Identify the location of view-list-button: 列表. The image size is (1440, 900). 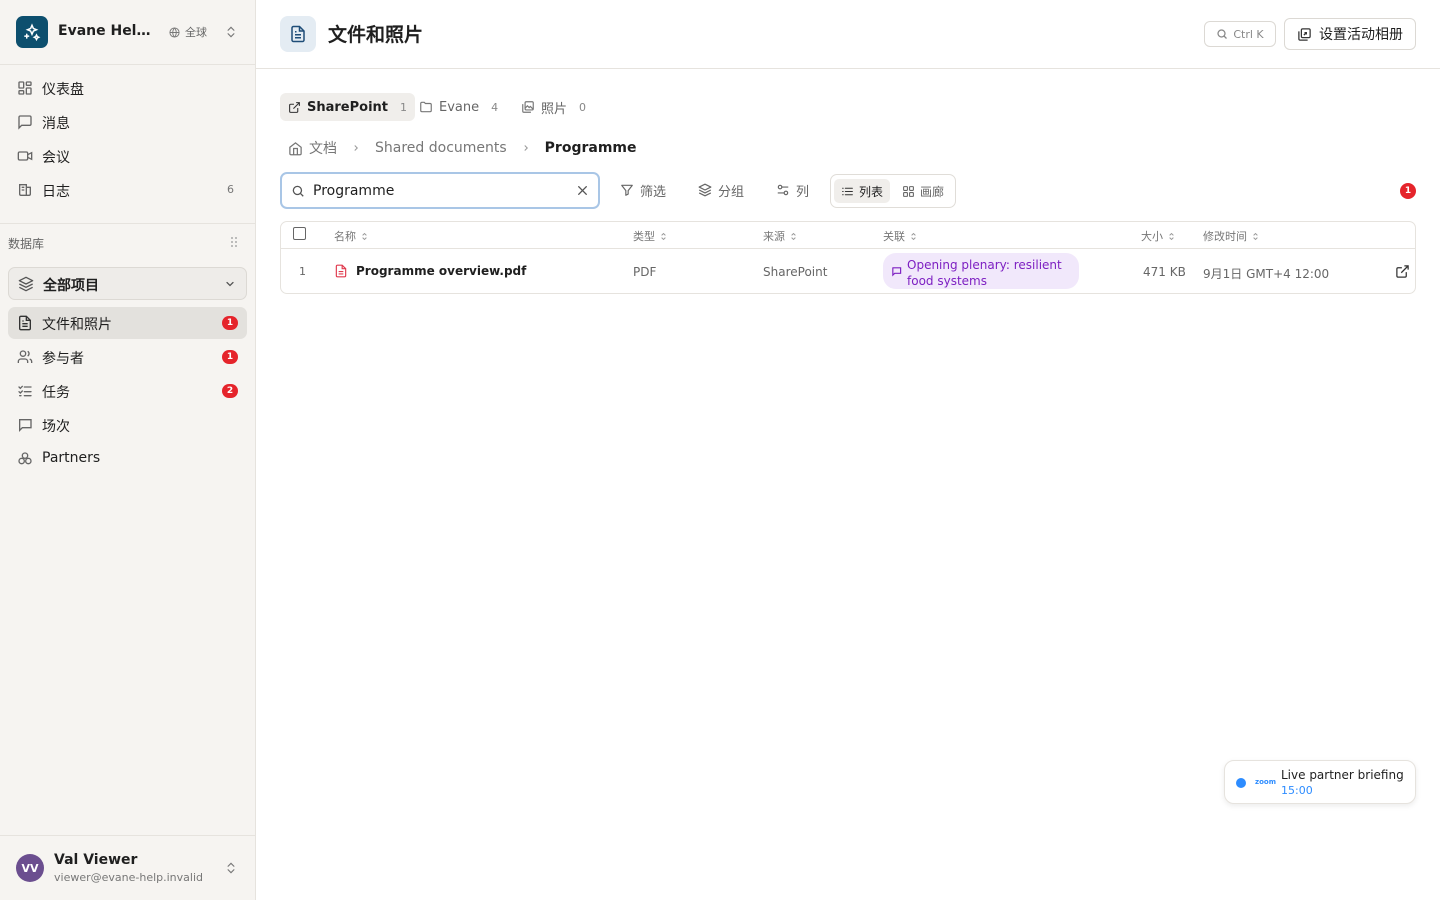
(862, 191).